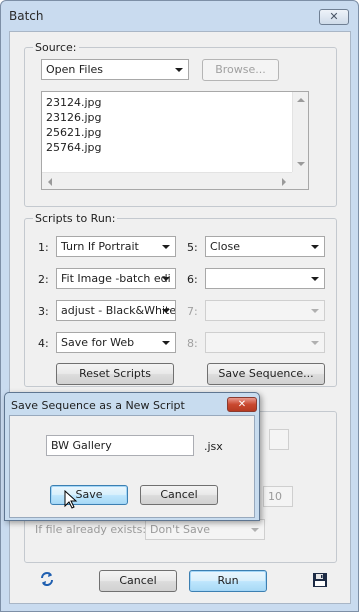 The width and height of the screenshot is (359, 612). What do you see at coordinates (278, 496) in the screenshot?
I see `number-field: 10` at bounding box center [278, 496].